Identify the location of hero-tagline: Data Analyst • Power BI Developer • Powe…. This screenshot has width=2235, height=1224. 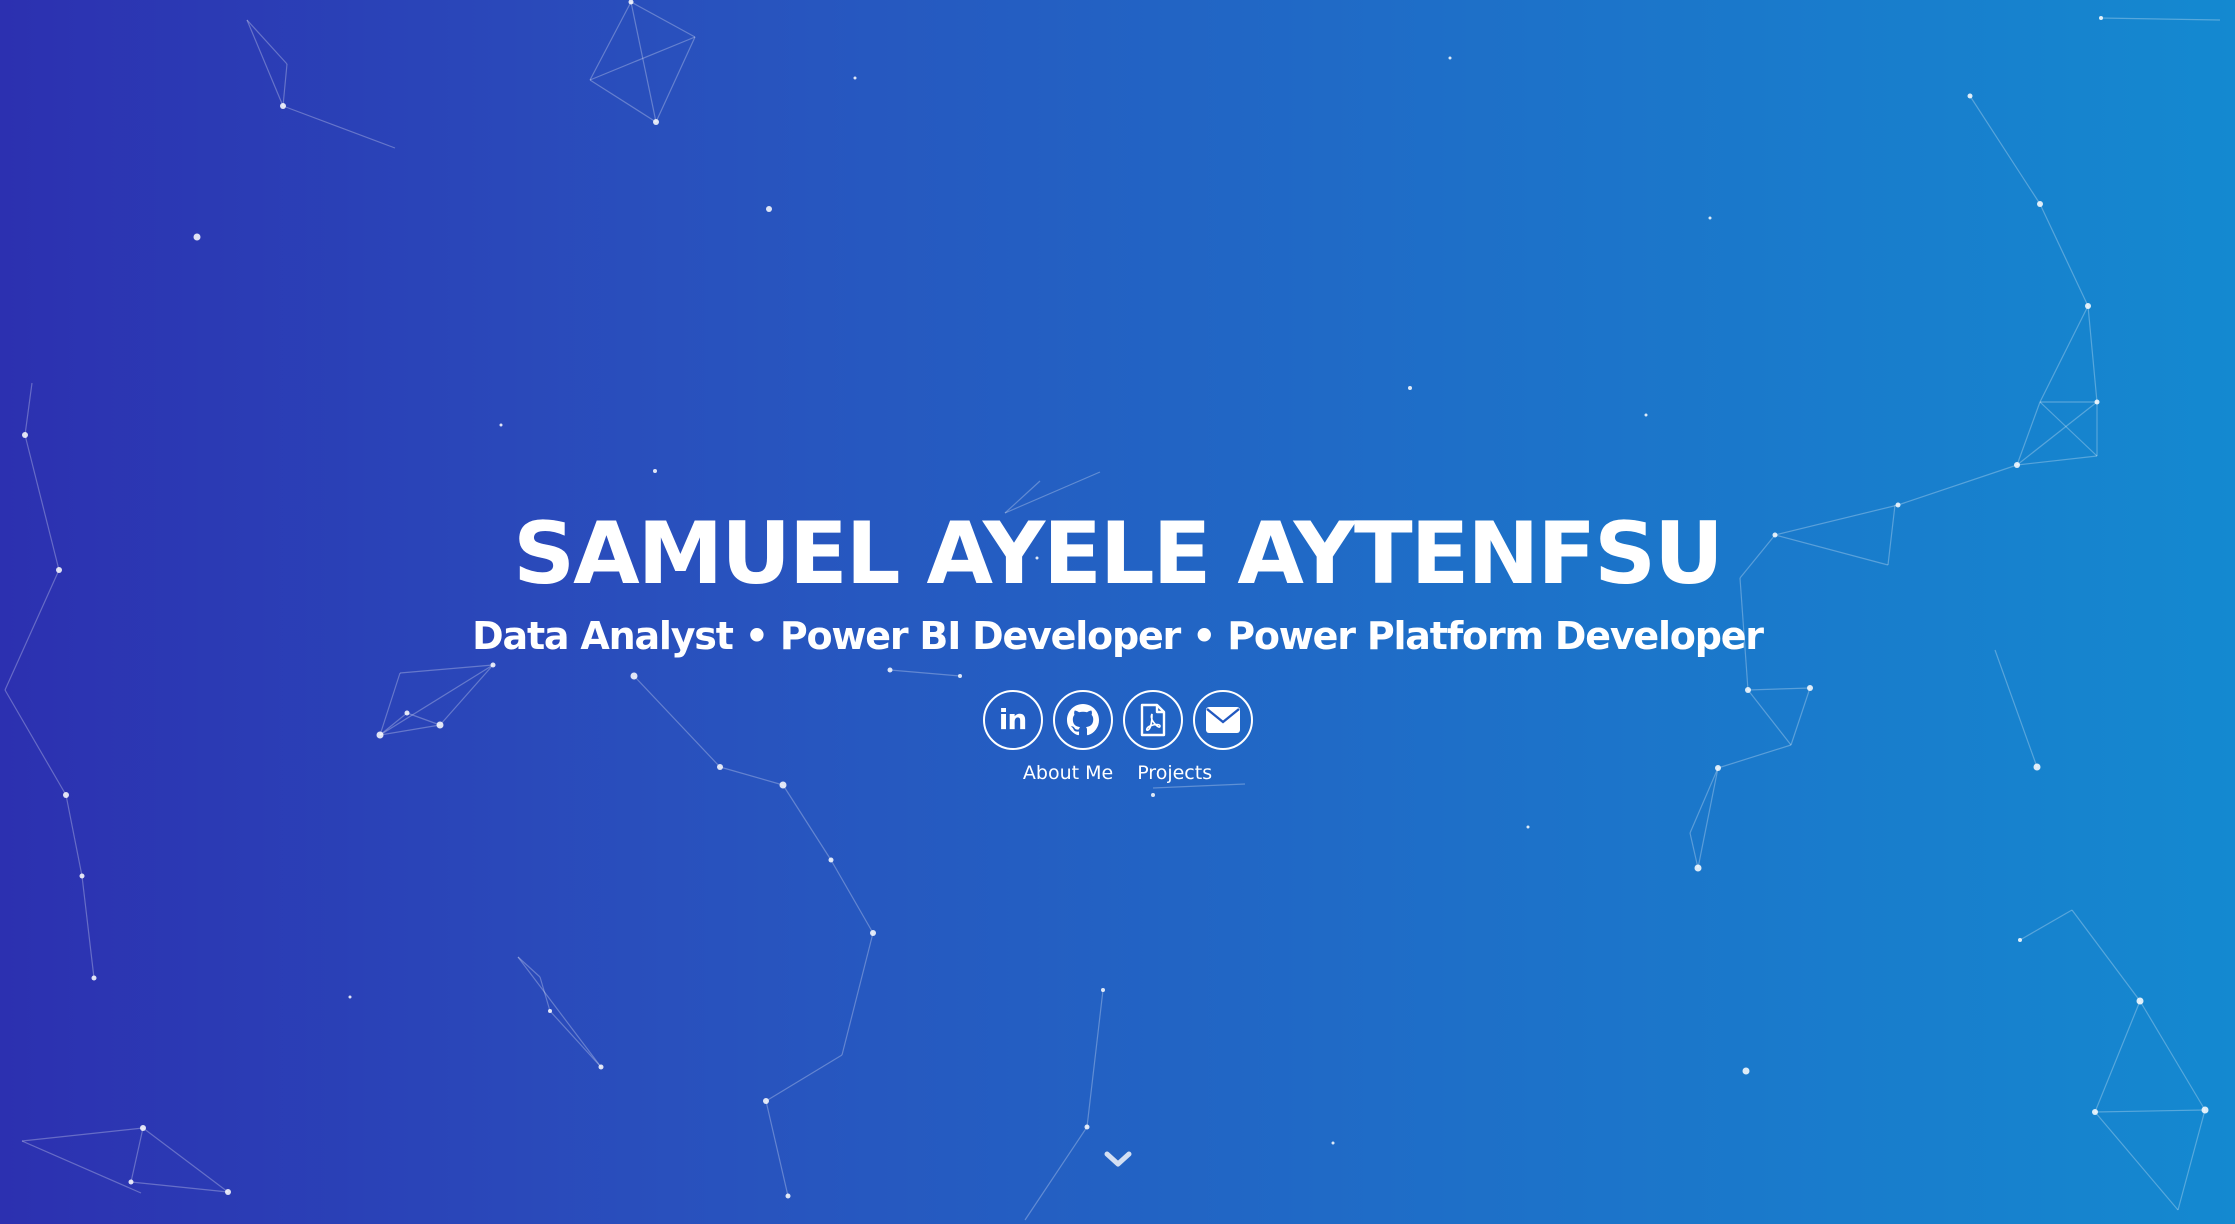
(1118, 636).